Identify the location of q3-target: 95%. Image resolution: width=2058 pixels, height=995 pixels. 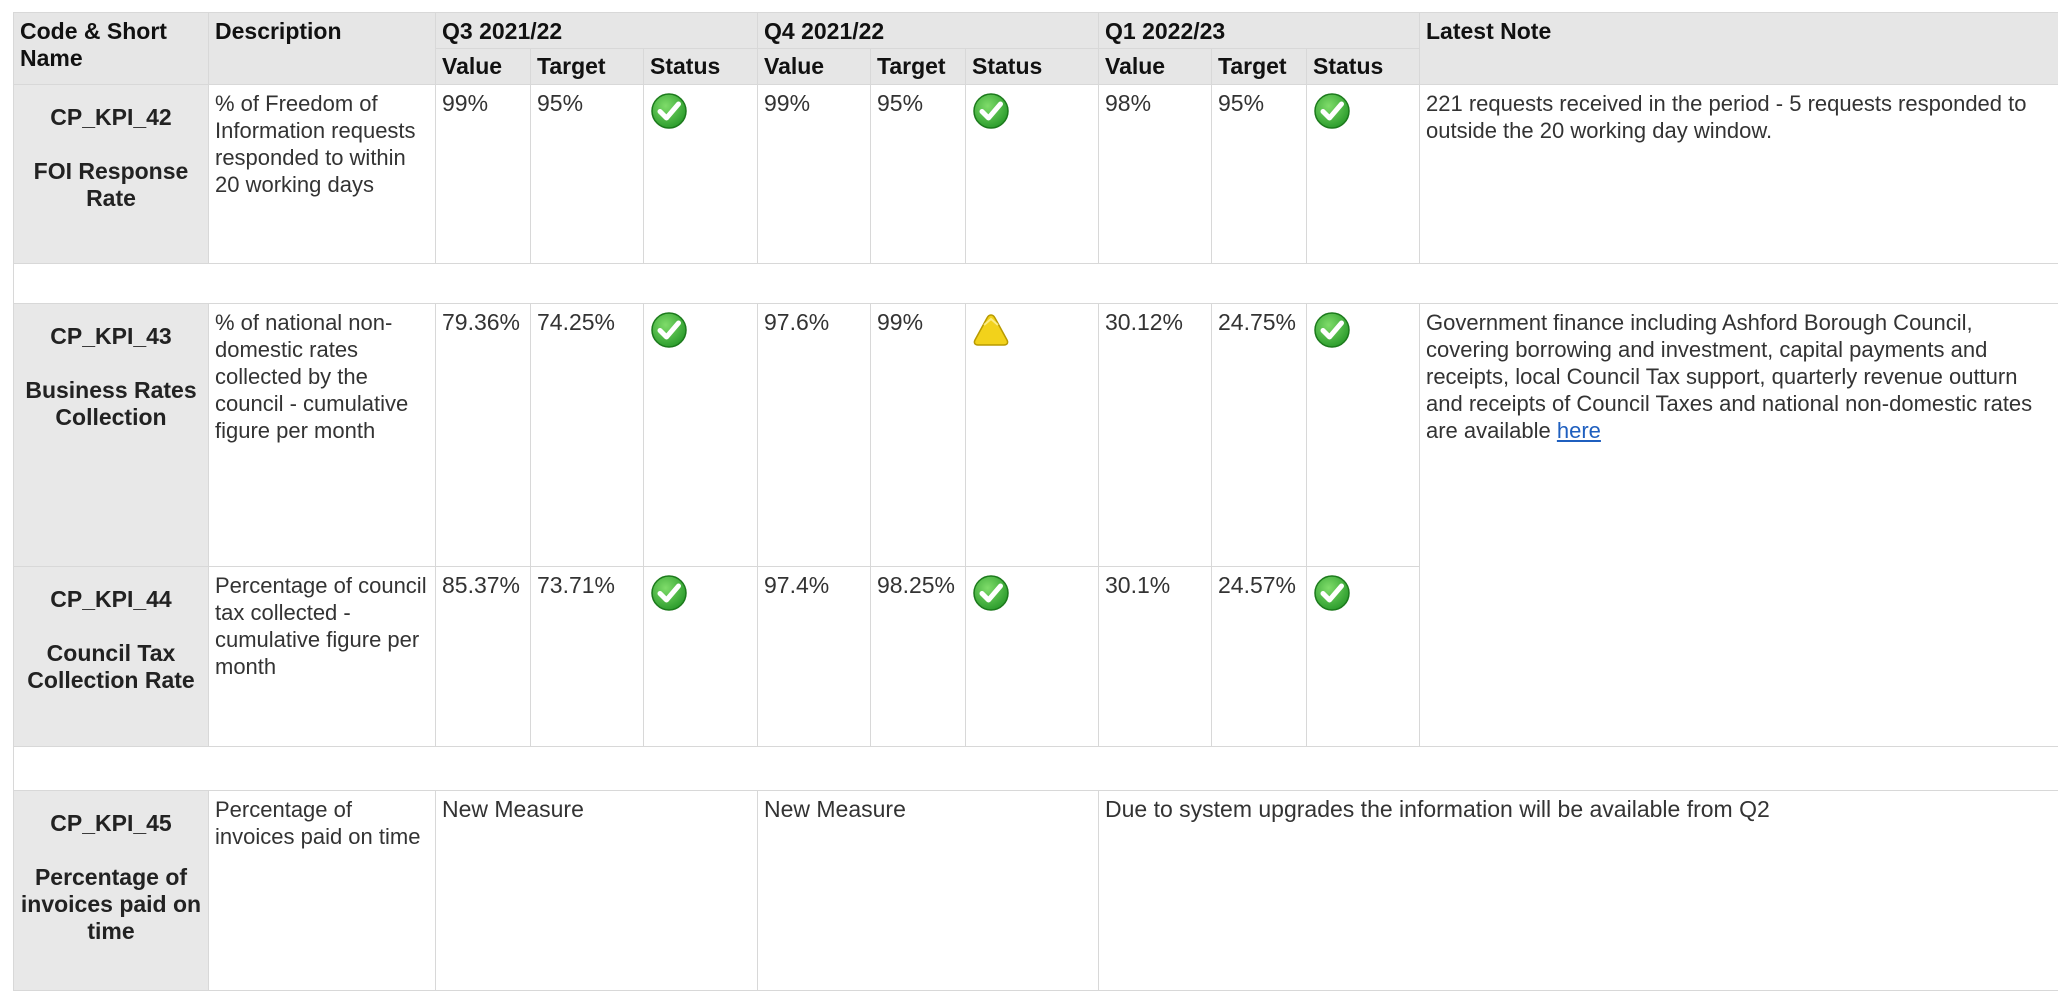
(587, 174).